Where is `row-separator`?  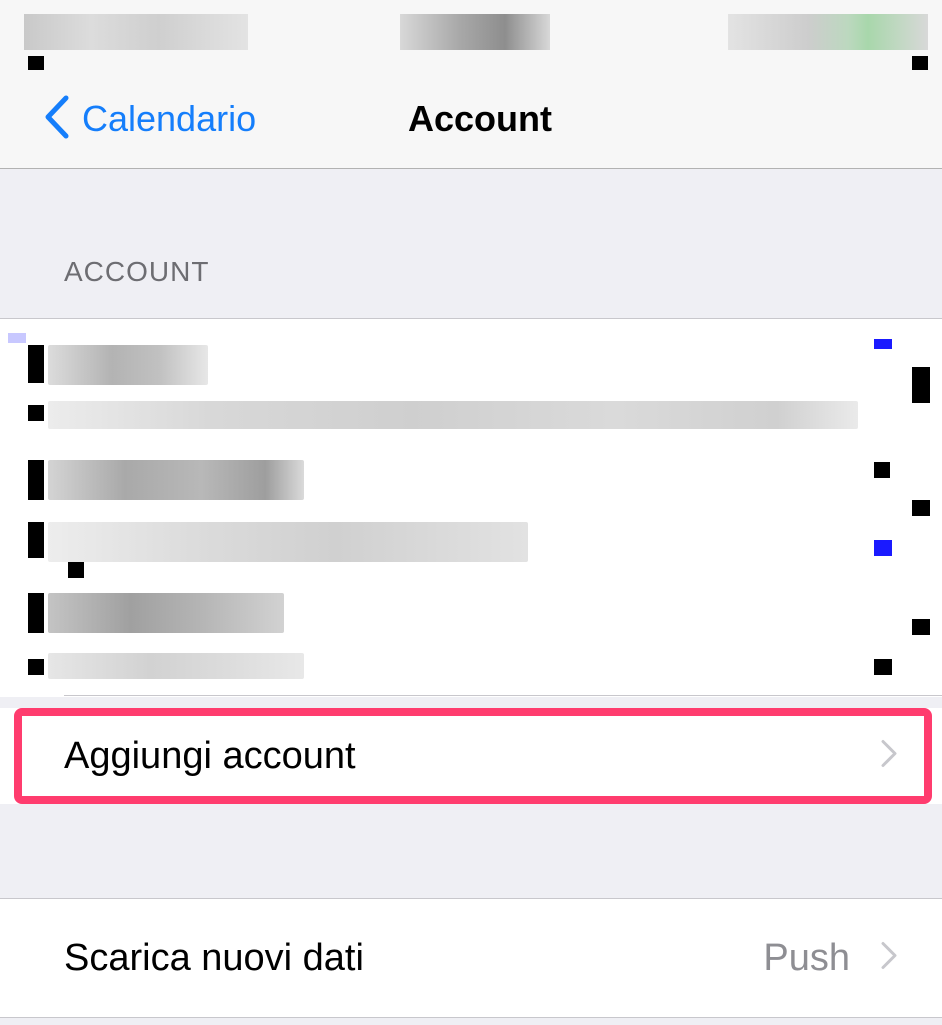
row-separator is located at coordinates (503, 695).